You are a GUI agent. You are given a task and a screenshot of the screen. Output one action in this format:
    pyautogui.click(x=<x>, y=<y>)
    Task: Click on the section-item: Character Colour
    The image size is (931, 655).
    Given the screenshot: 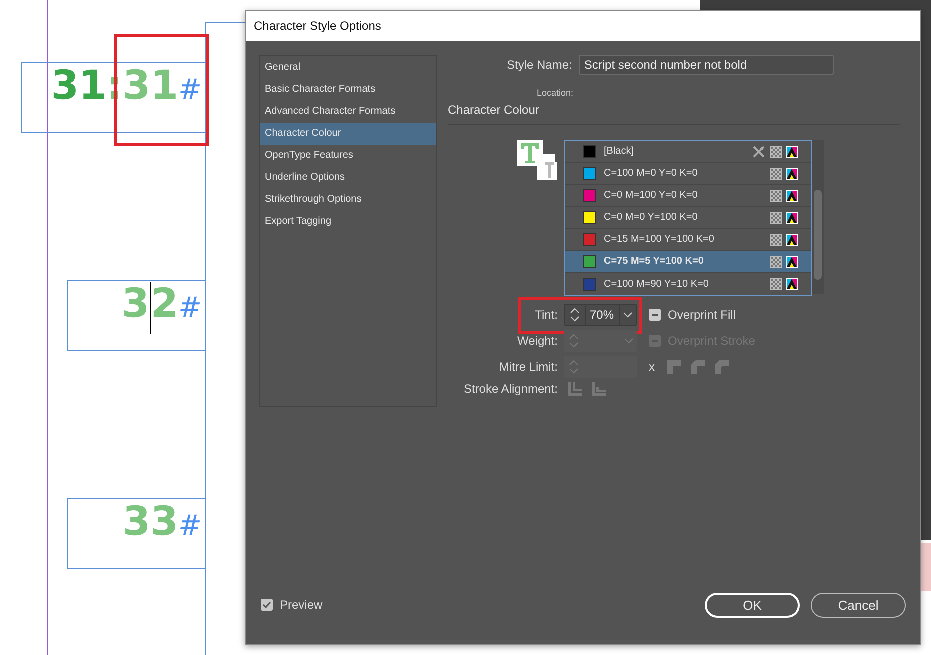 What is the action you would take?
    pyautogui.click(x=348, y=134)
    